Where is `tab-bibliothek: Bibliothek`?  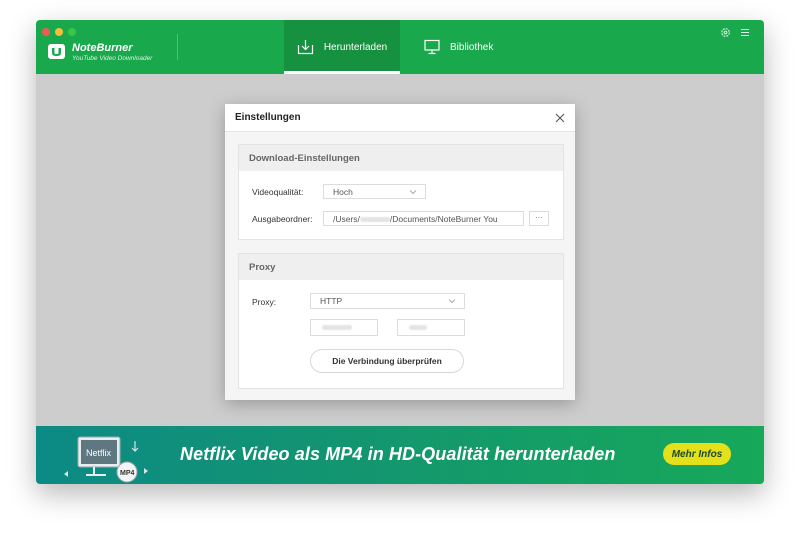
tab-bibliothek: Bibliothek is located at coordinates (473, 47).